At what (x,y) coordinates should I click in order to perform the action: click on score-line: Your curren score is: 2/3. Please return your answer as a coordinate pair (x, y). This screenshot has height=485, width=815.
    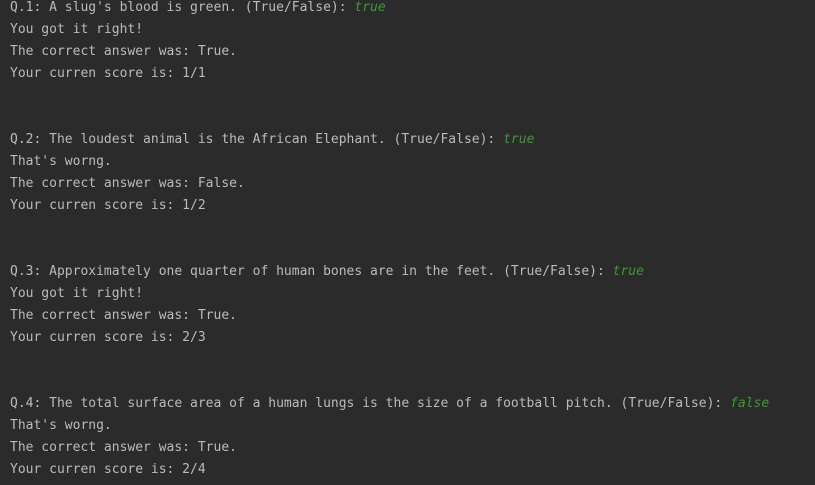
    Looking at the image, I should click on (108, 337).